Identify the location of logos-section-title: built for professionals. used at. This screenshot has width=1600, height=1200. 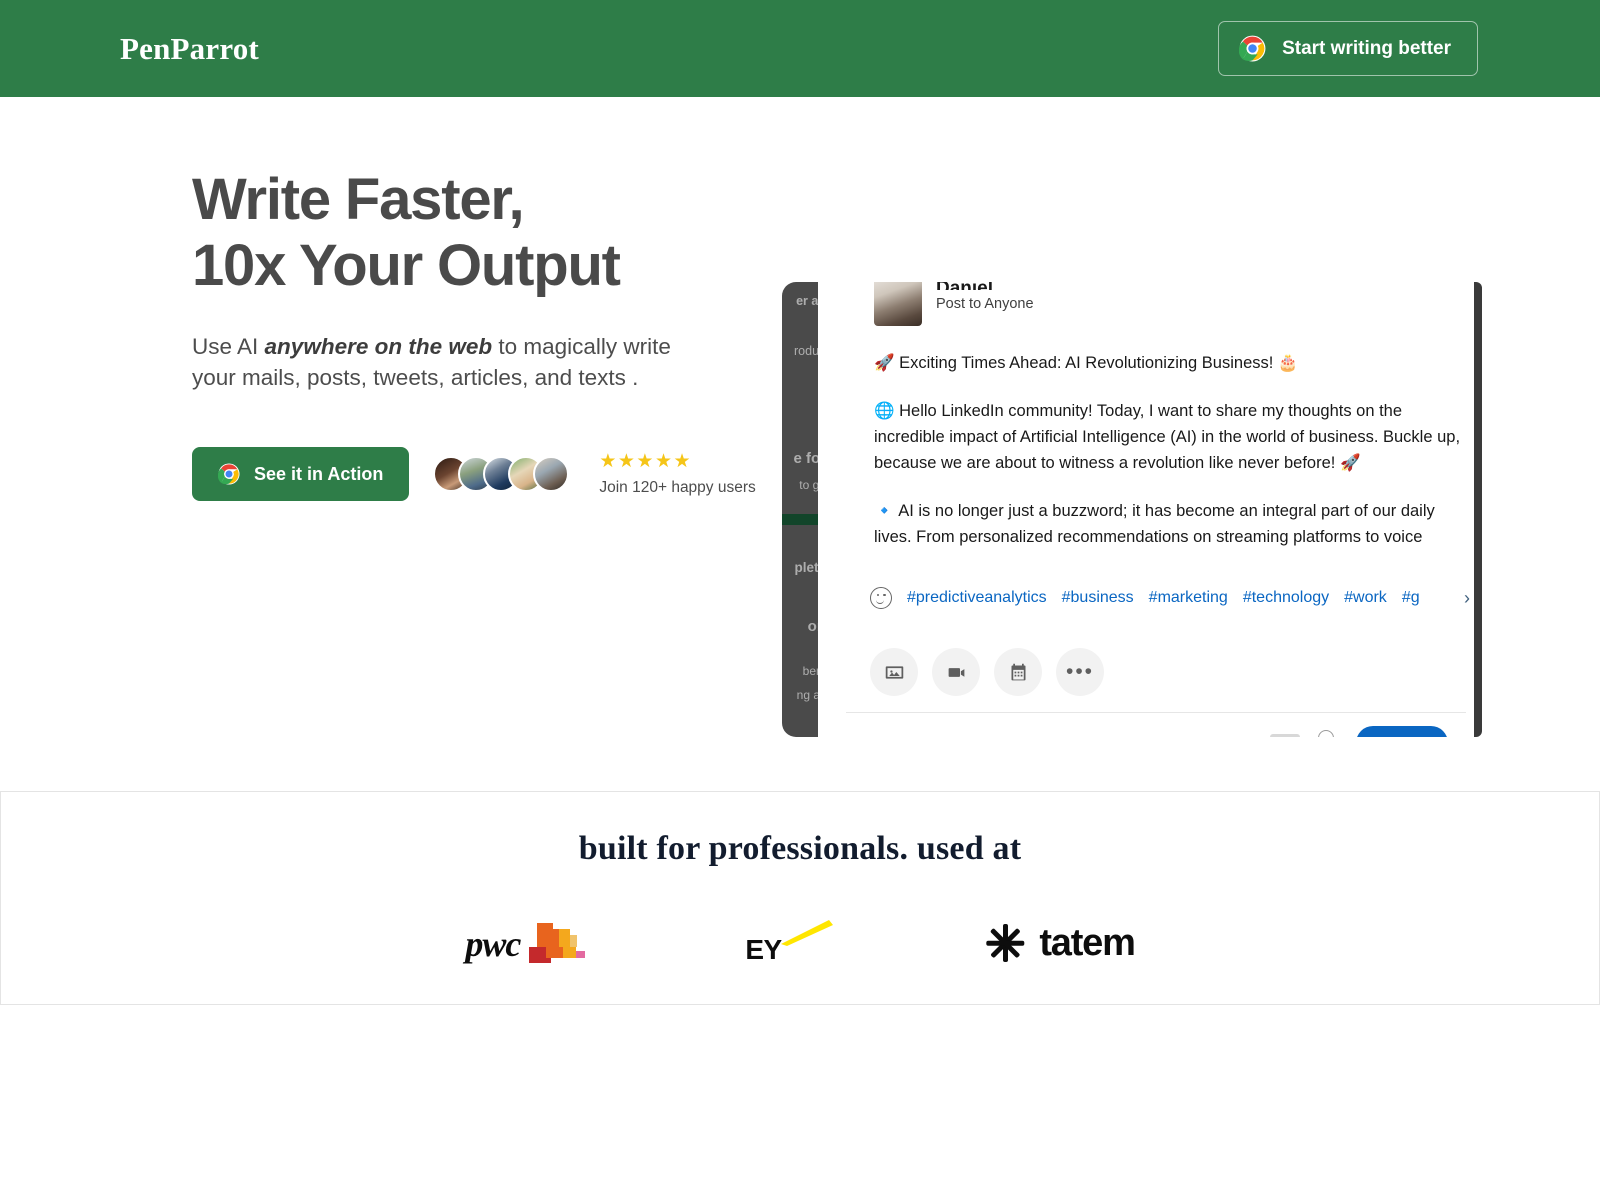
(800, 848).